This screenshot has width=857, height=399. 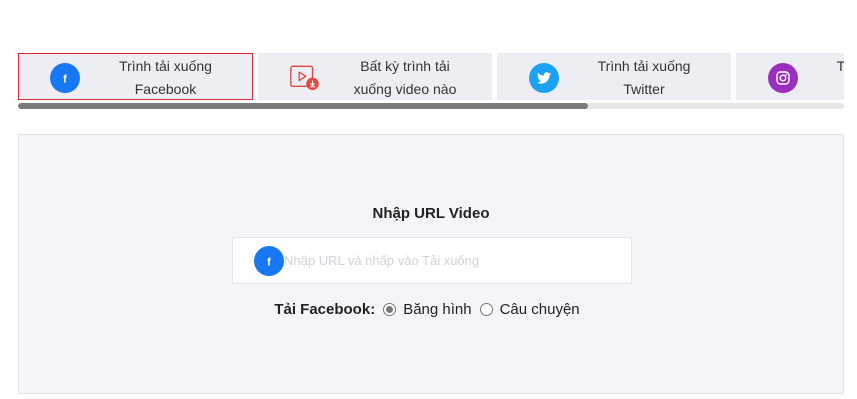 I want to click on tab-any-video-downloader: Bất kỳ trình tải xuống video nào, so click(x=375, y=76).